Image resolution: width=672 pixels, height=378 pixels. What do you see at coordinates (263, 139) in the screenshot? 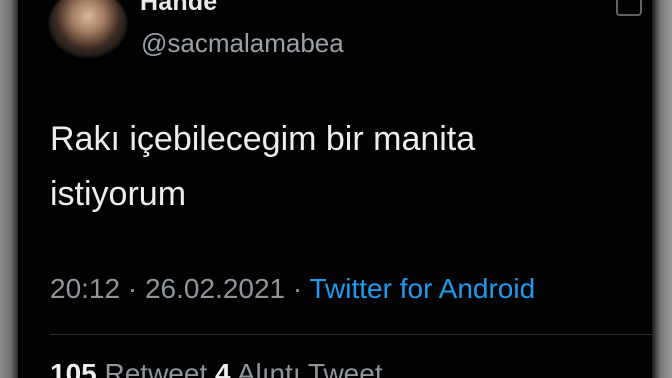
I see `tweet-text-line-1: Rakı içebilecegim bir manita` at bounding box center [263, 139].